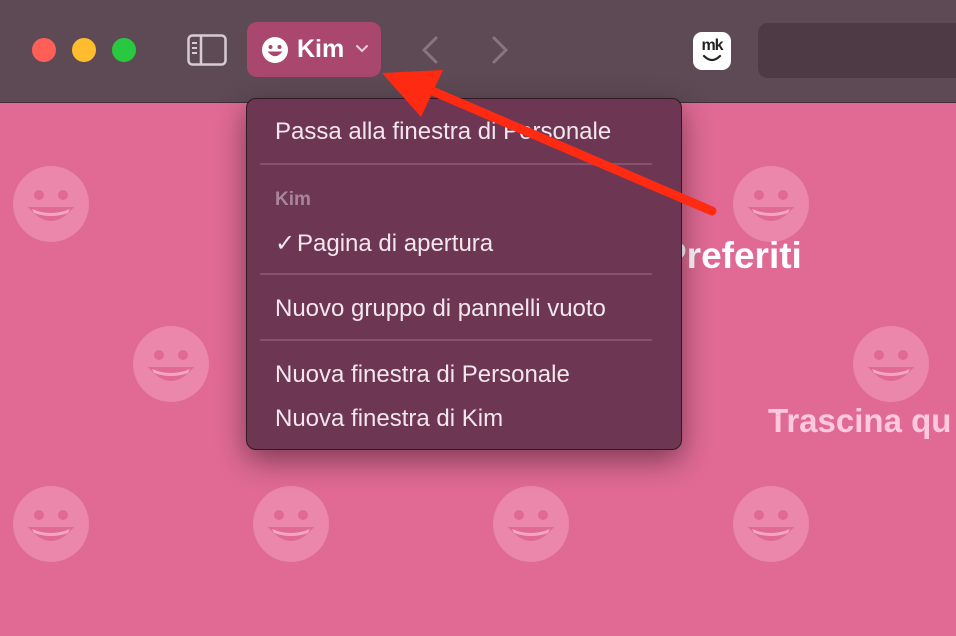 The width and height of the screenshot is (956, 636). I want to click on menu-item-new-window-personal: Nuova finestra di Personale, so click(422, 375).